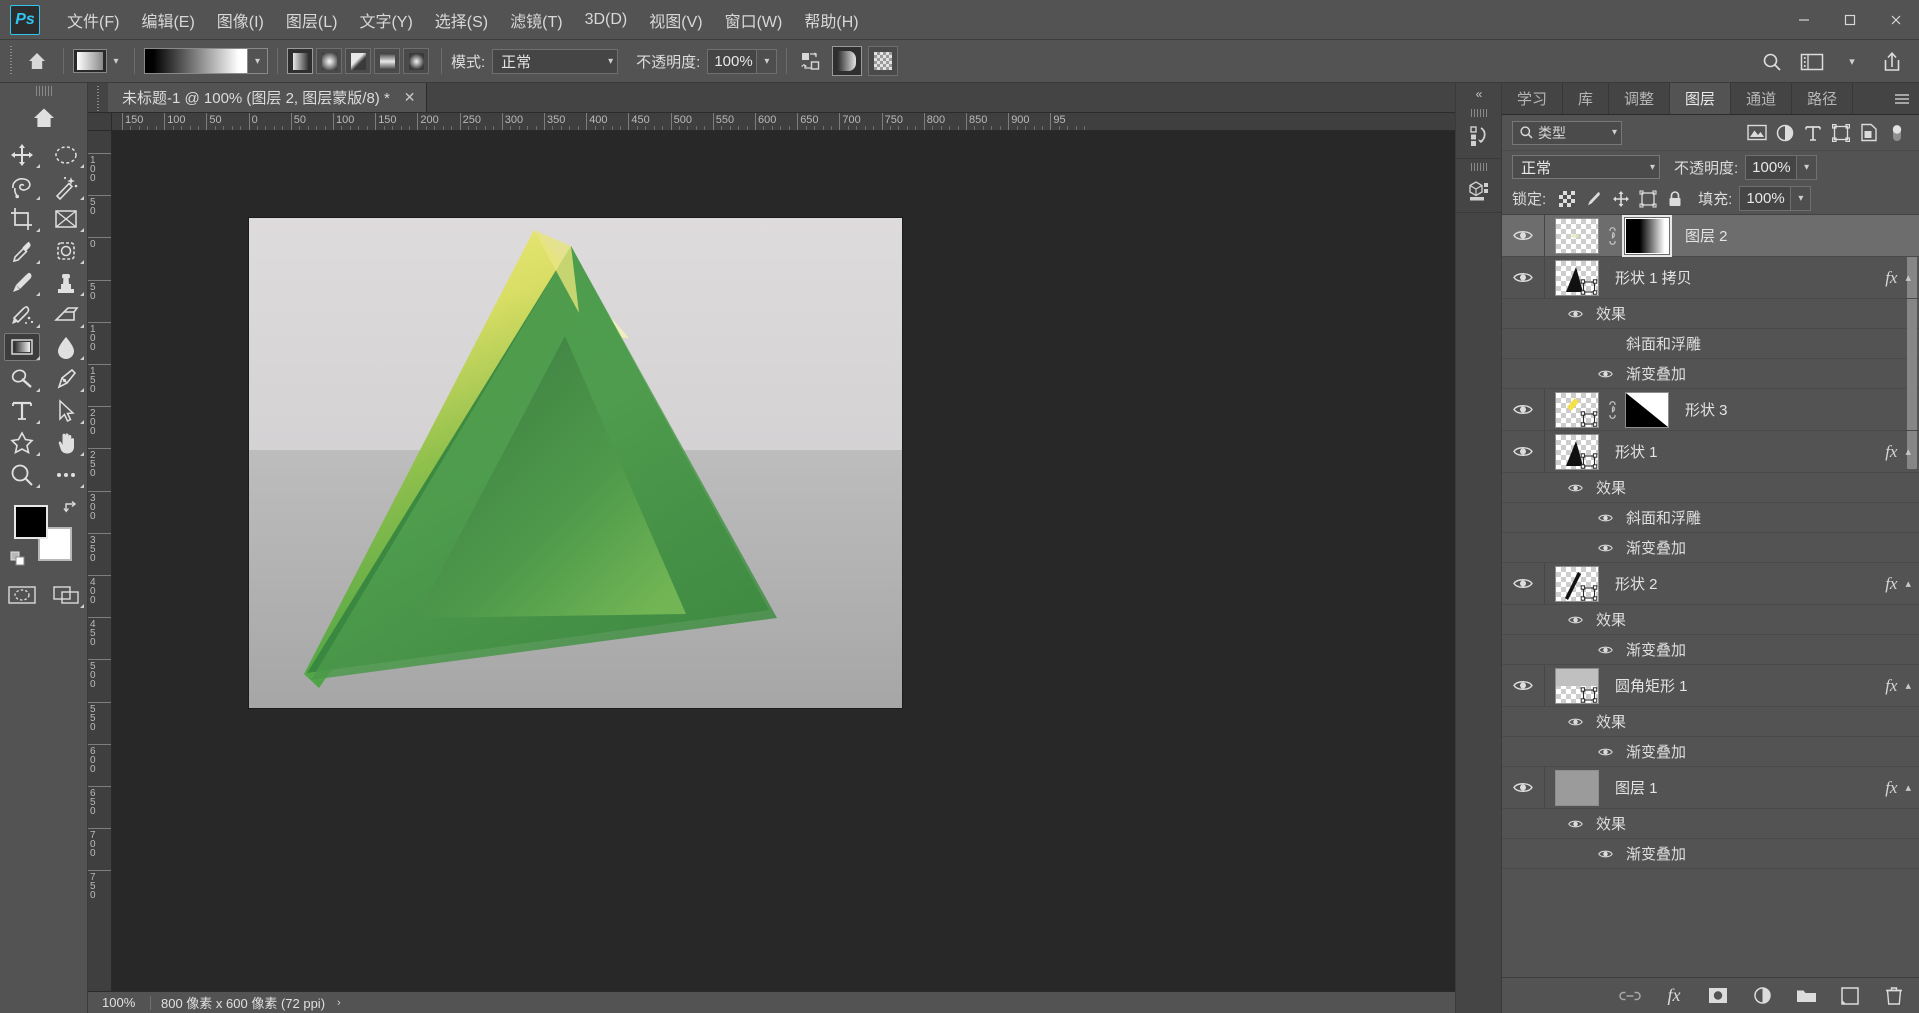  I want to click on add-mask-icon, so click(1718, 996).